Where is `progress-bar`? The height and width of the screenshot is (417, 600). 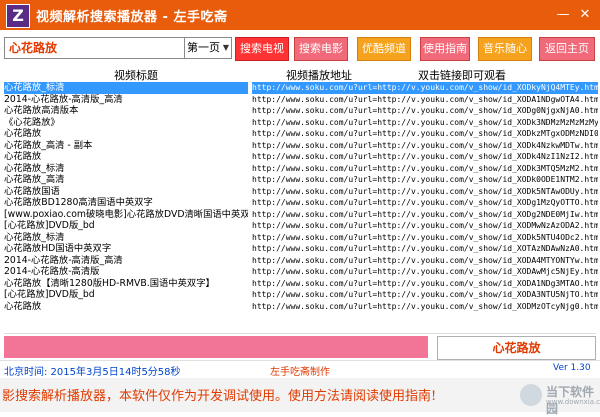 progress-bar is located at coordinates (216, 347).